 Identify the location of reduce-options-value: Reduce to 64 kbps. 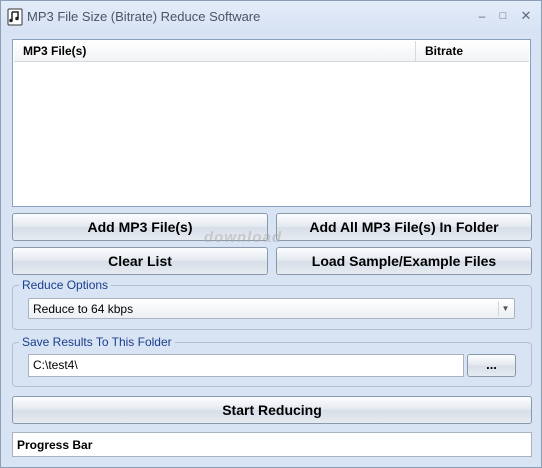
(83, 309).